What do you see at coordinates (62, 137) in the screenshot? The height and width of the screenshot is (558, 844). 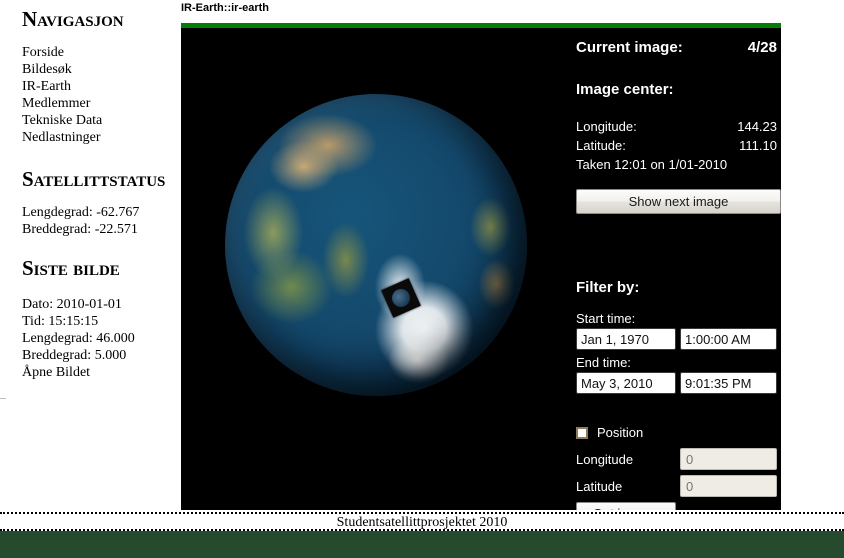 I see `sidebar-item-nedlastninger: Nedlastninger` at bounding box center [62, 137].